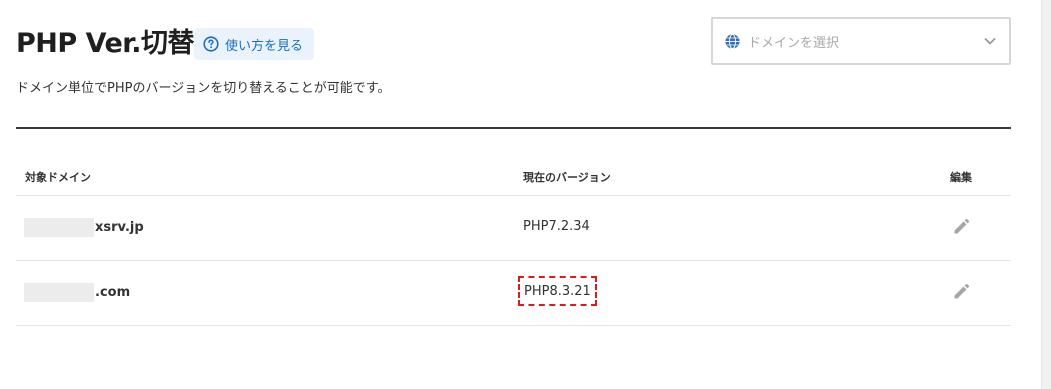 This screenshot has width=1051, height=389. Describe the element at coordinates (794, 43) in the screenshot. I see `domain-select-placeholder: ドメインを選択` at that location.